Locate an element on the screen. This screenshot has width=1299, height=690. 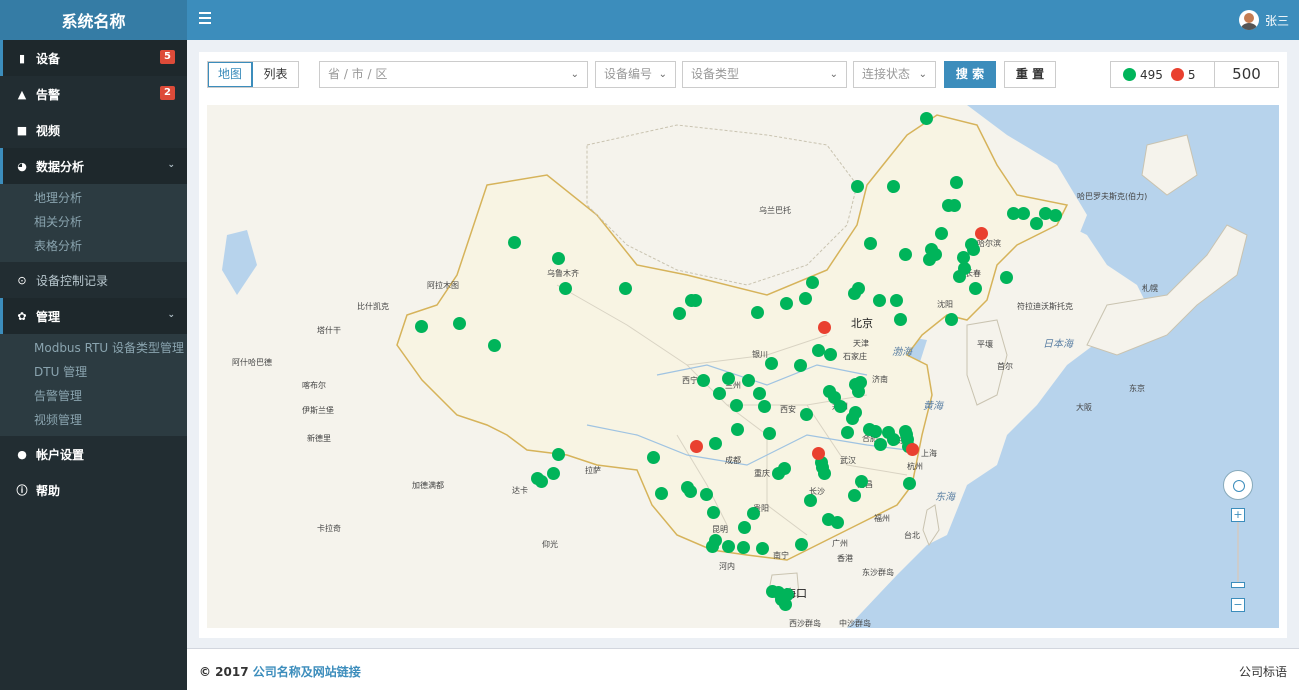
device-type-select: 设备类型 ⌄ is located at coordinates (764, 74).